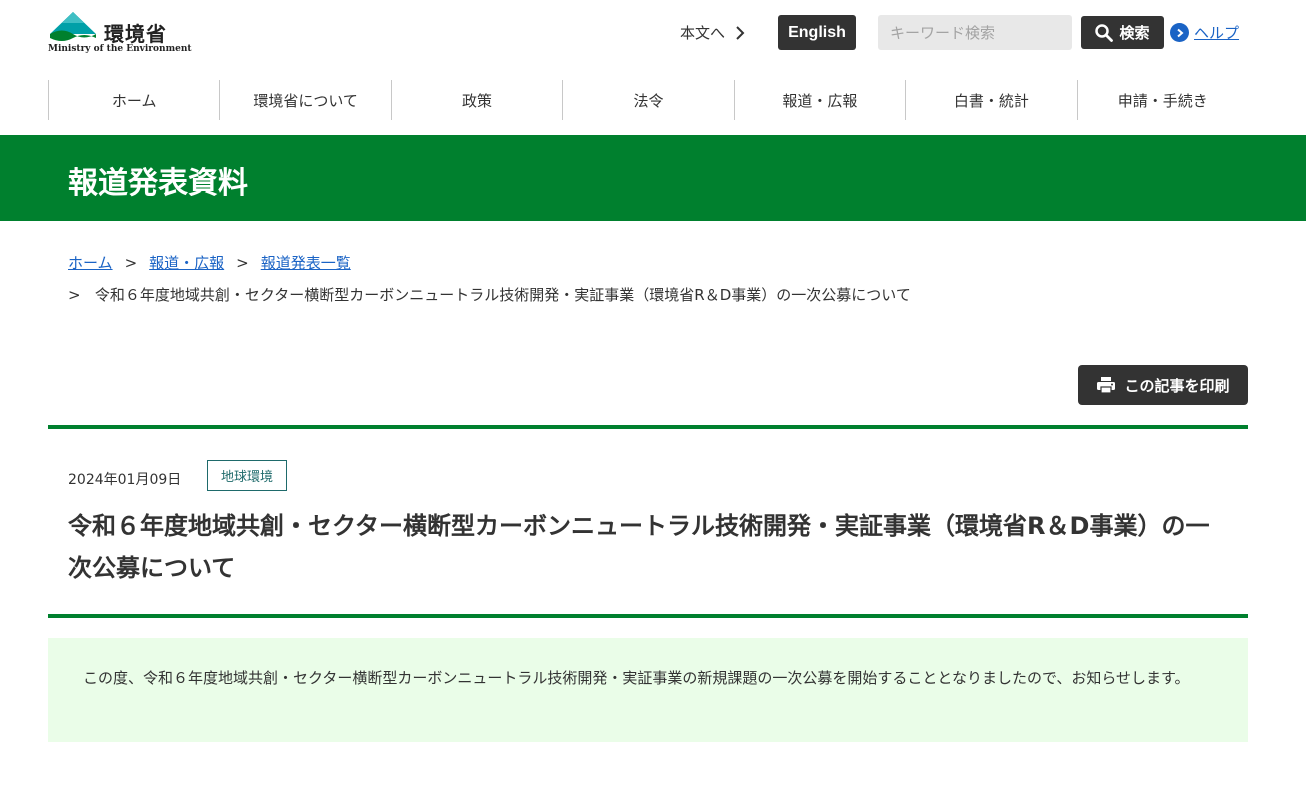  Describe the element at coordinates (703, 33) in the screenshot. I see `skip-link-label: 本文へ` at that location.